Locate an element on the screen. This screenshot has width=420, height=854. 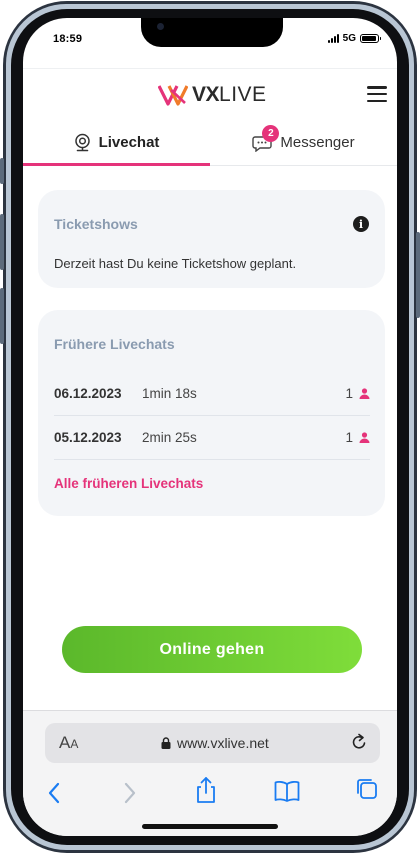
messenger-badge: 2 is located at coordinates (271, 133).